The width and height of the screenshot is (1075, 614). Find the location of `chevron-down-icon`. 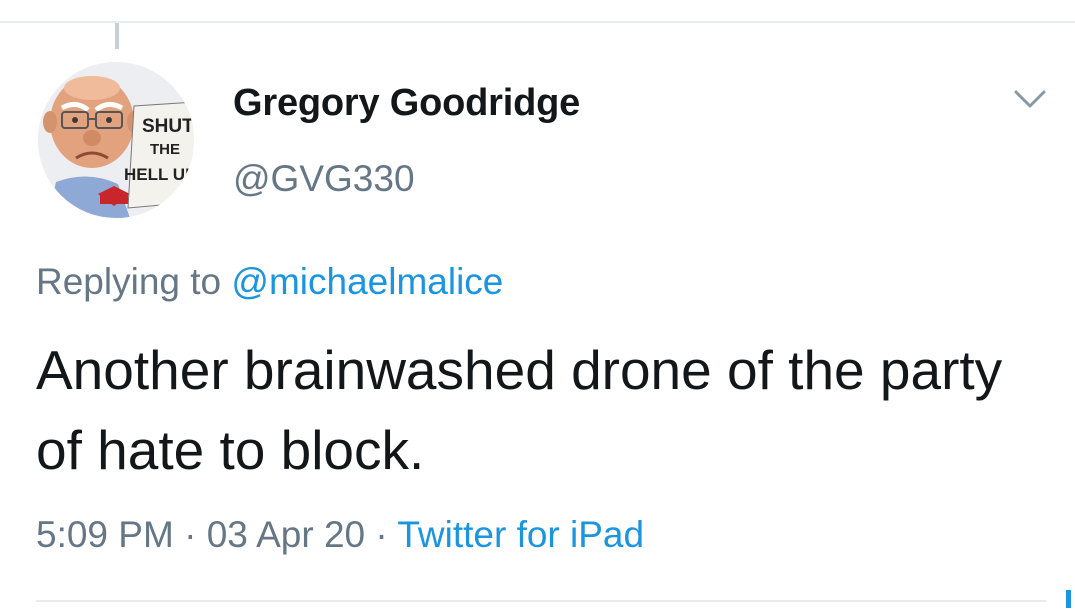

chevron-down-icon is located at coordinates (1030, 100).